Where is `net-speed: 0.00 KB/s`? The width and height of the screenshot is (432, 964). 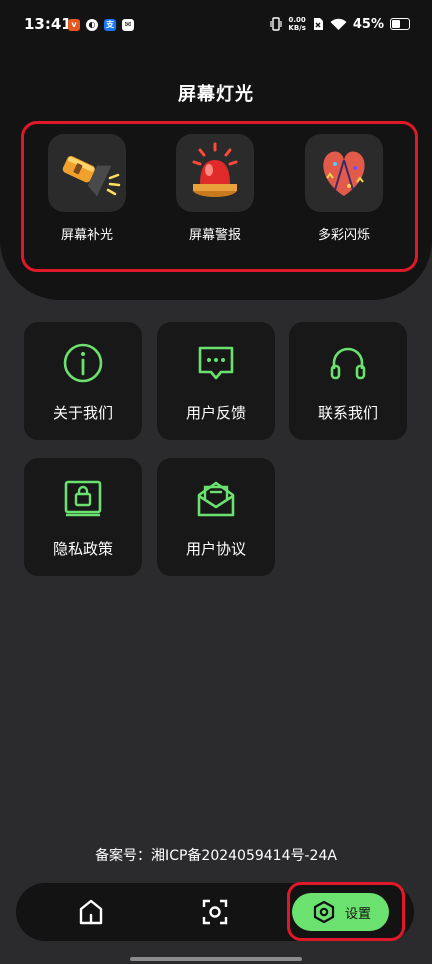
net-speed: 0.00 KB/s is located at coordinates (297, 24).